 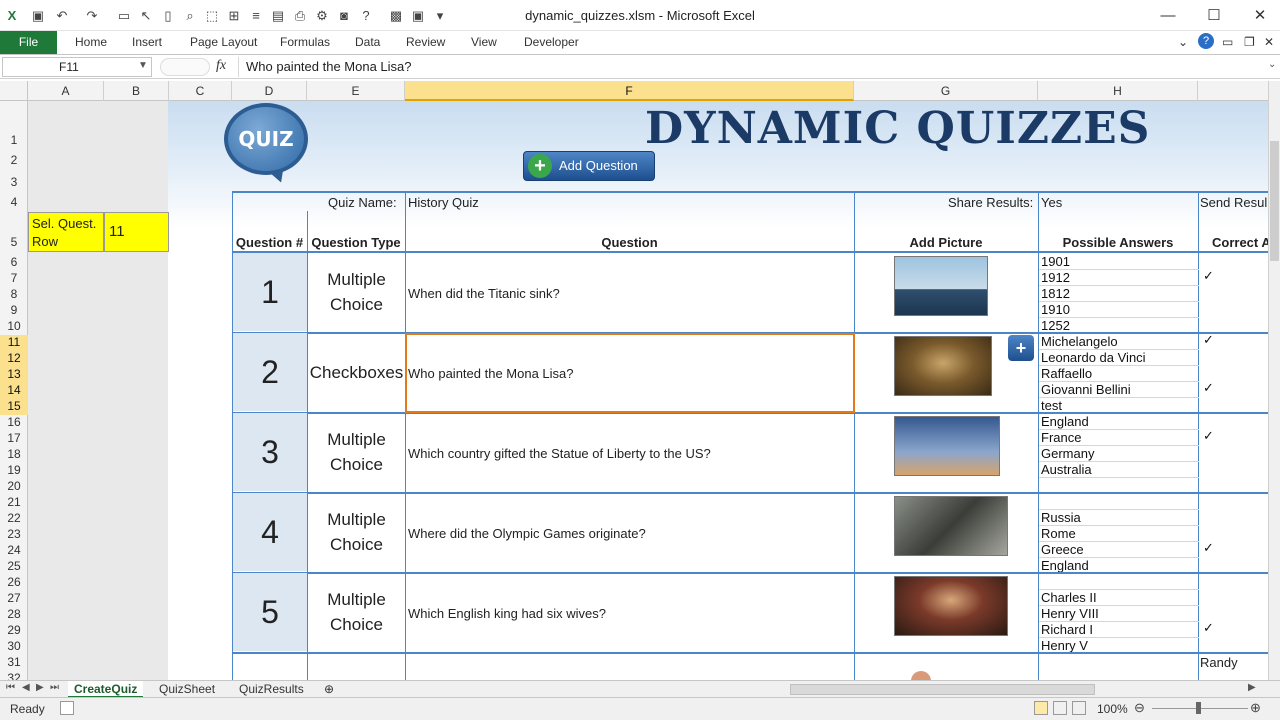 I want to click on row-header-22: 22, so click(x=14, y=519).